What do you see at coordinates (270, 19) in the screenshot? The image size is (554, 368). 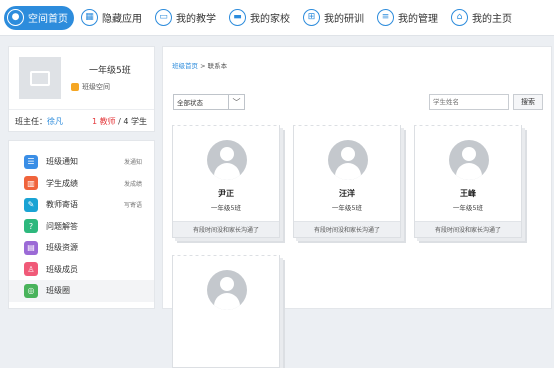 I see `nav-label: 我的家校` at bounding box center [270, 19].